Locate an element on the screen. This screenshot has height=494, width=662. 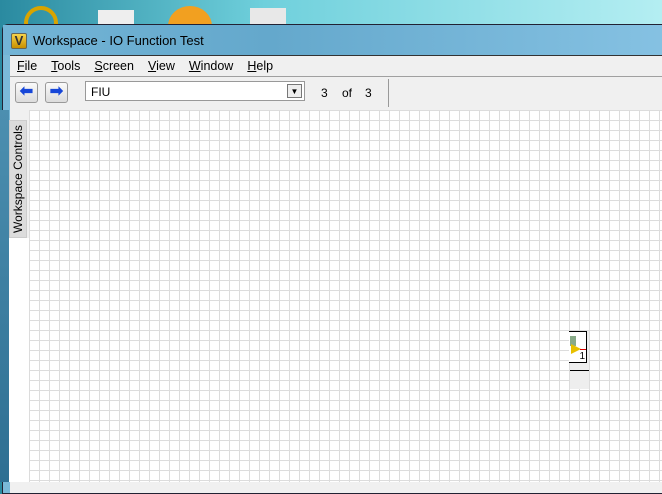
toolbar: ⬅ ➡ FIU ▼ 3 of 3 is located at coordinates (336, 93).